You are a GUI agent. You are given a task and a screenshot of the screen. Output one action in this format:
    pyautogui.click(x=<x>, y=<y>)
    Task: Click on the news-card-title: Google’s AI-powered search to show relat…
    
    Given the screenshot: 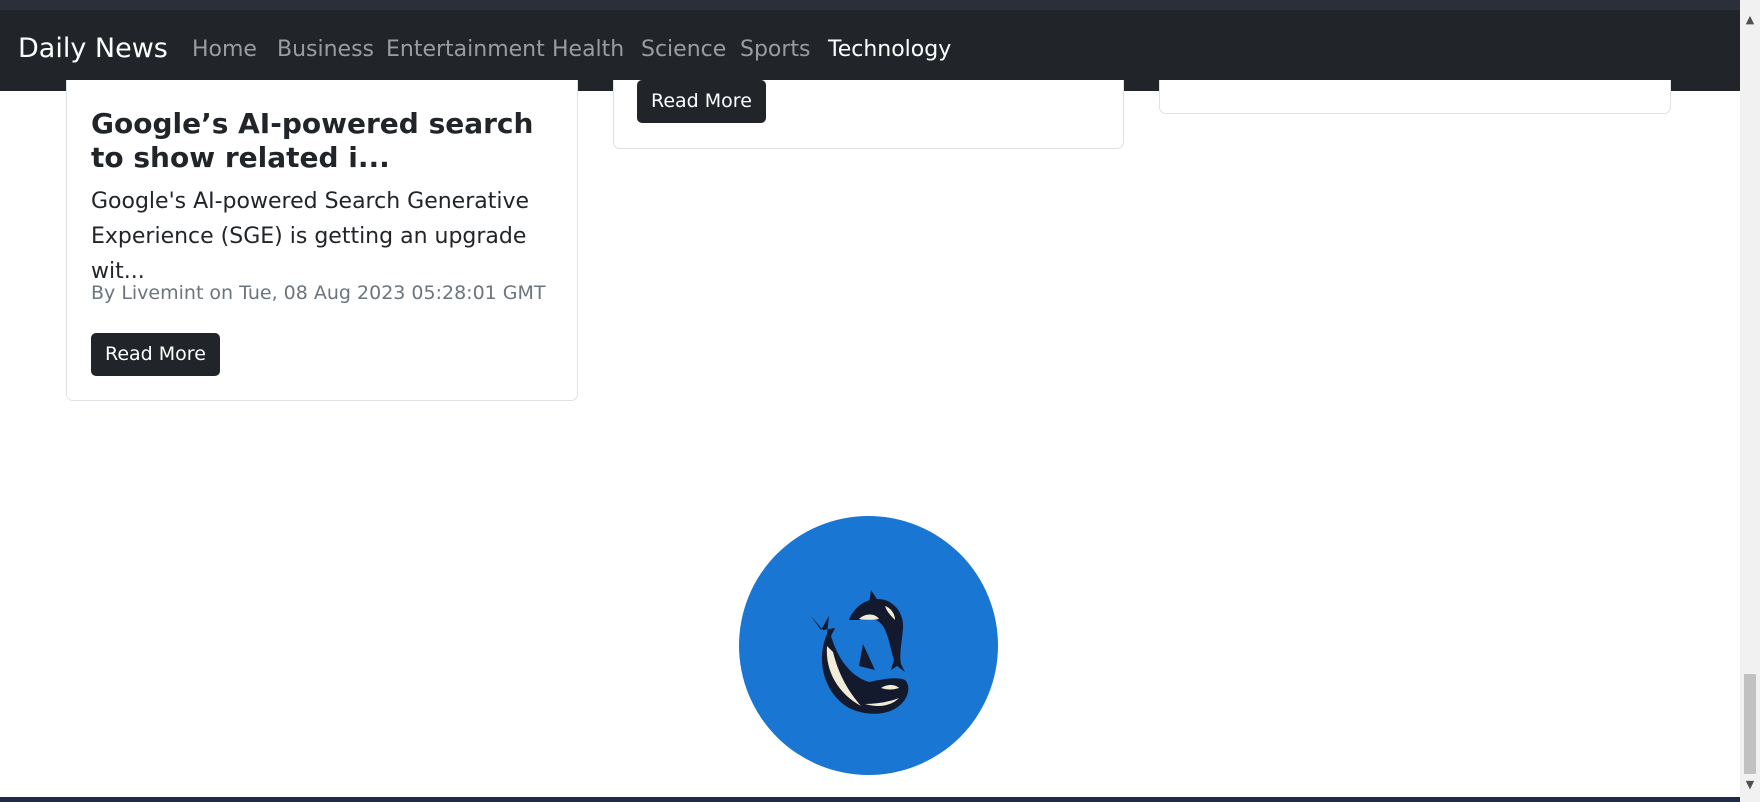 What is the action you would take?
    pyautogui.click(x=312, y=140)
    